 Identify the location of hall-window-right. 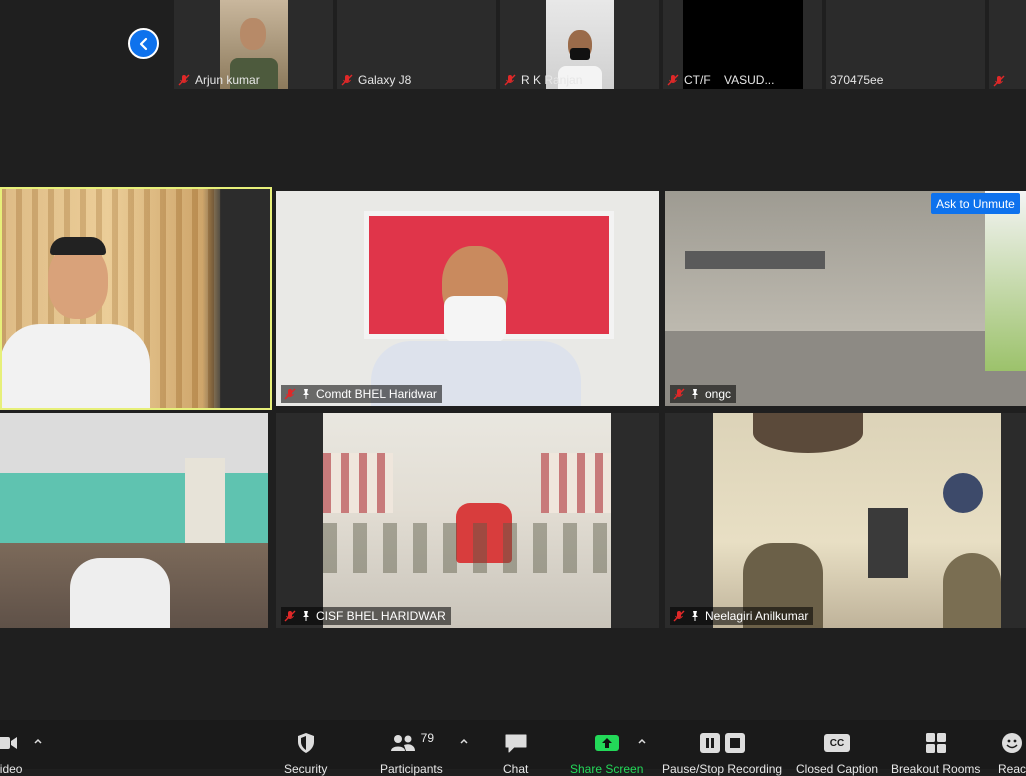
(576, 483).